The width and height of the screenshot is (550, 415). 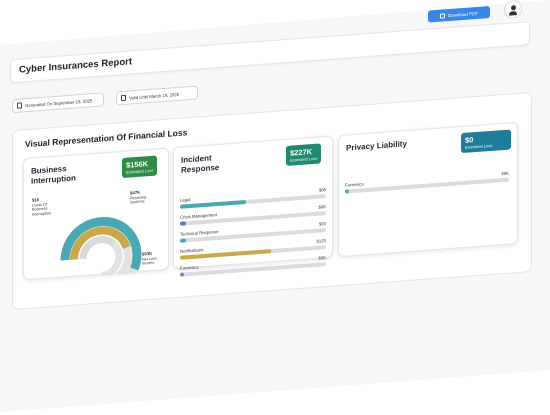 What do you see at coordinates (106, 138) in the screenshot?
I see `section-title: Visual Representation Of Financial Loss` at bounding box center [106, 138].